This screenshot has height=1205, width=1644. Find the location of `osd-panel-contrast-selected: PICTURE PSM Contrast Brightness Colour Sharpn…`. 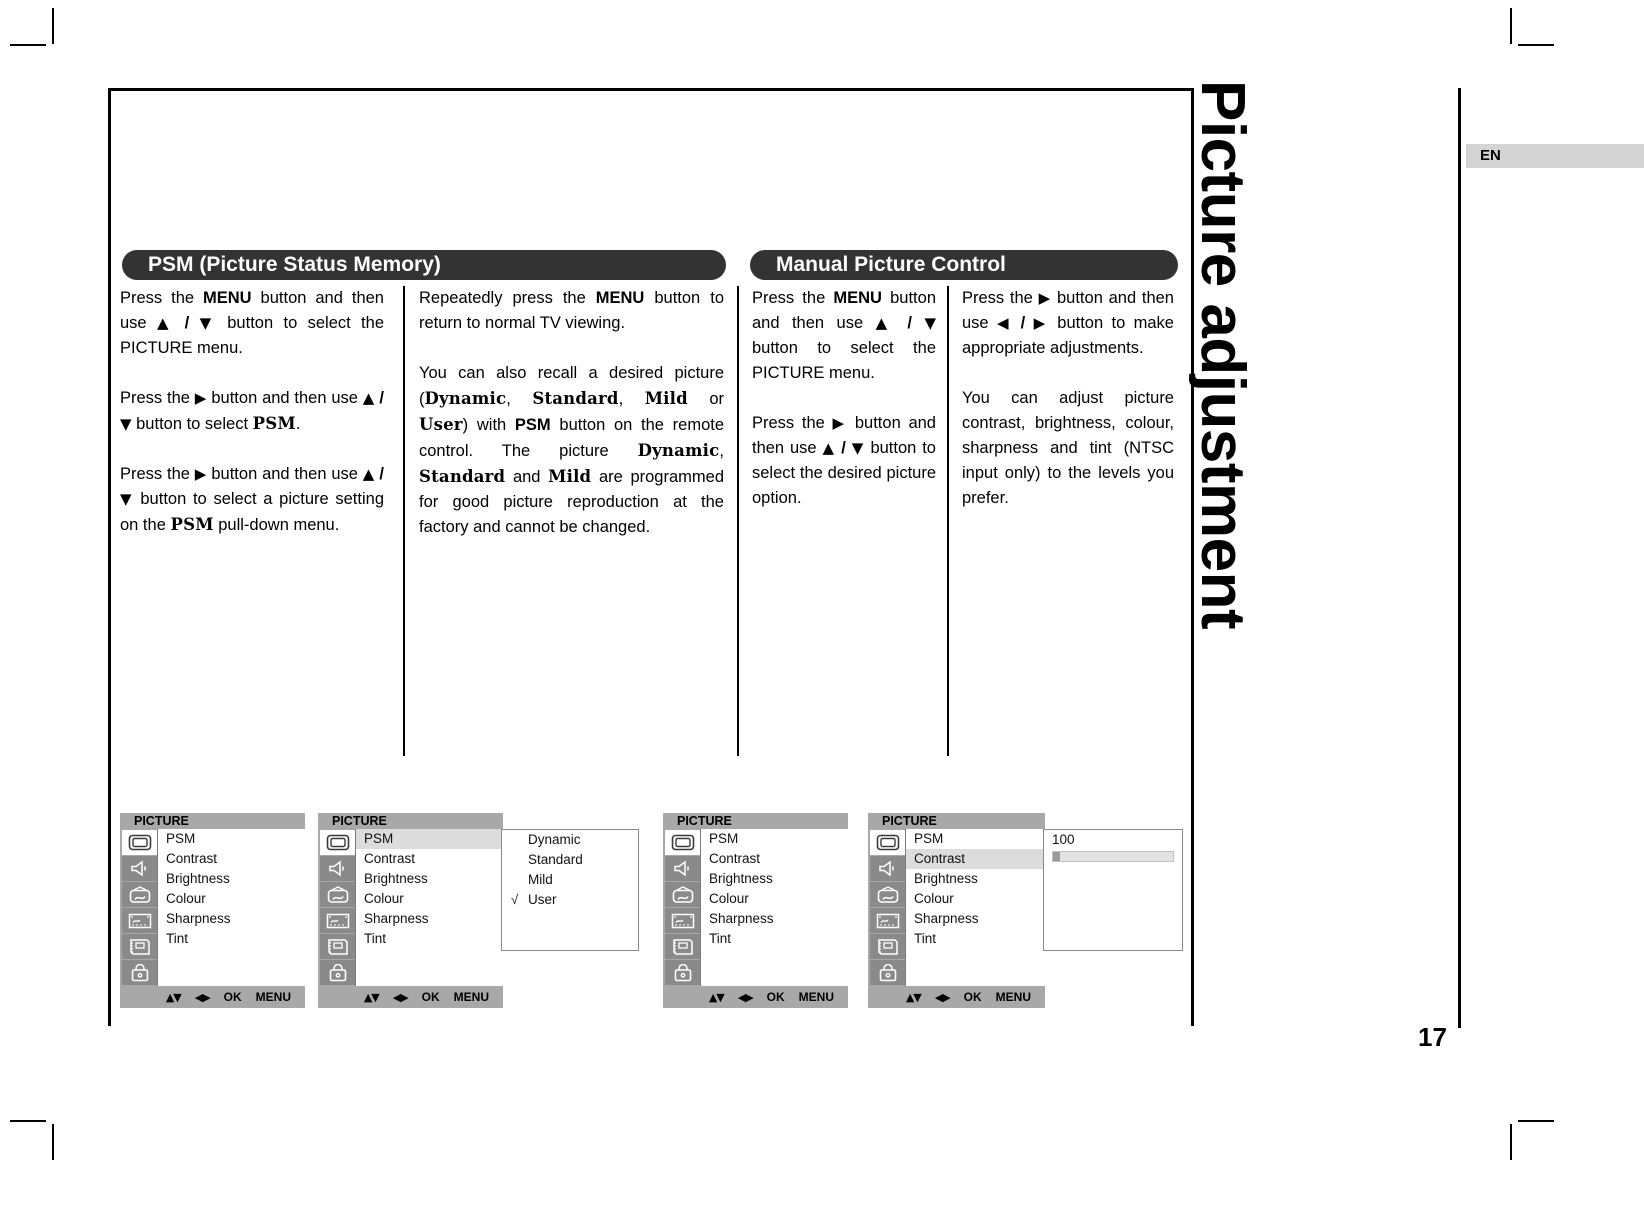

osd-panel-contrast-selected: PICTURE PSM Contrast Brightness Colour Sharpn… is located at coordinates (956, 910).